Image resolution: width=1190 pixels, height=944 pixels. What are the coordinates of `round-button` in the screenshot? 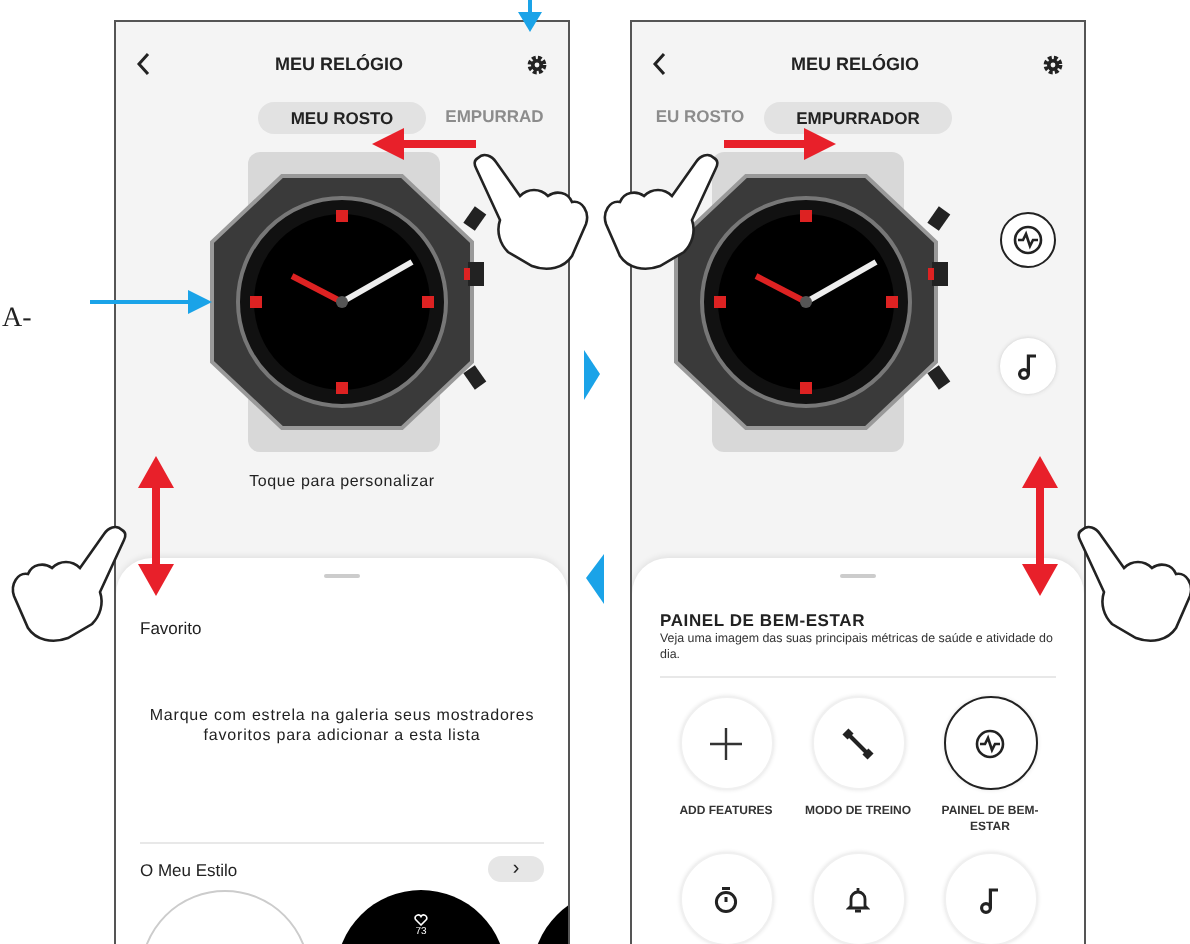 It's located at (1028, 239).